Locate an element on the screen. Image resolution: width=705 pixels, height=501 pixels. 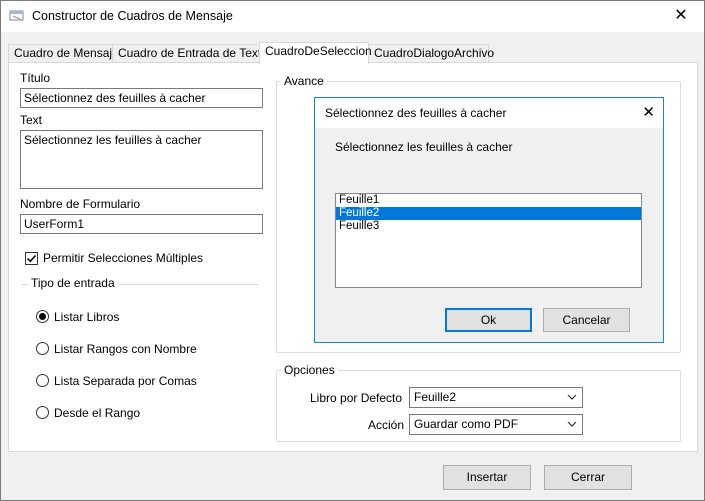
tab-label: Cuadro de Entrada de Texto is located at coordinates (193, 53).